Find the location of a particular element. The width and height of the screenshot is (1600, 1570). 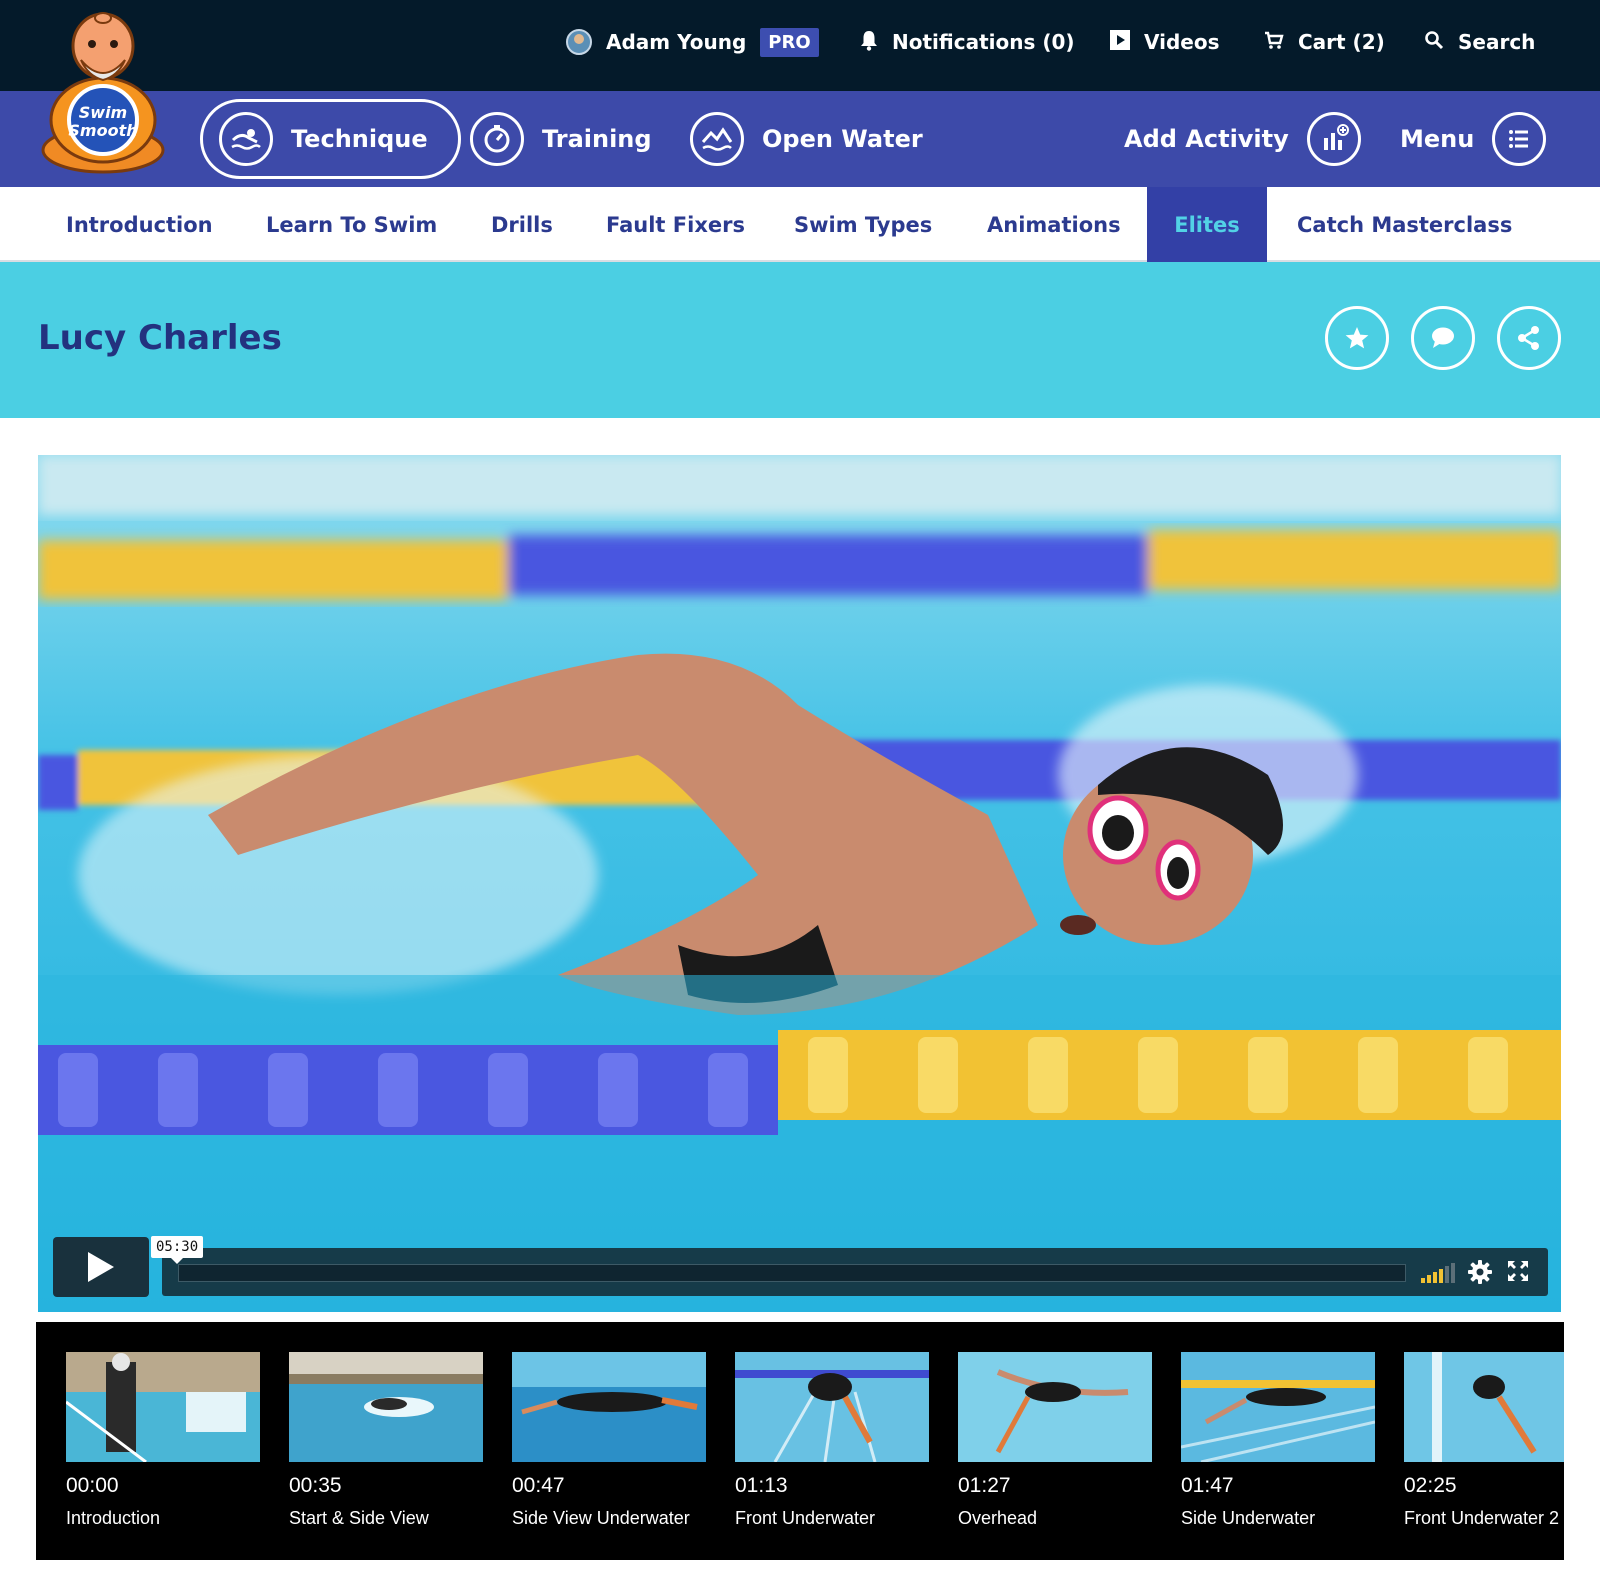

chapter-item: 00:00 Introduction is located at coordinates (163, 1440).